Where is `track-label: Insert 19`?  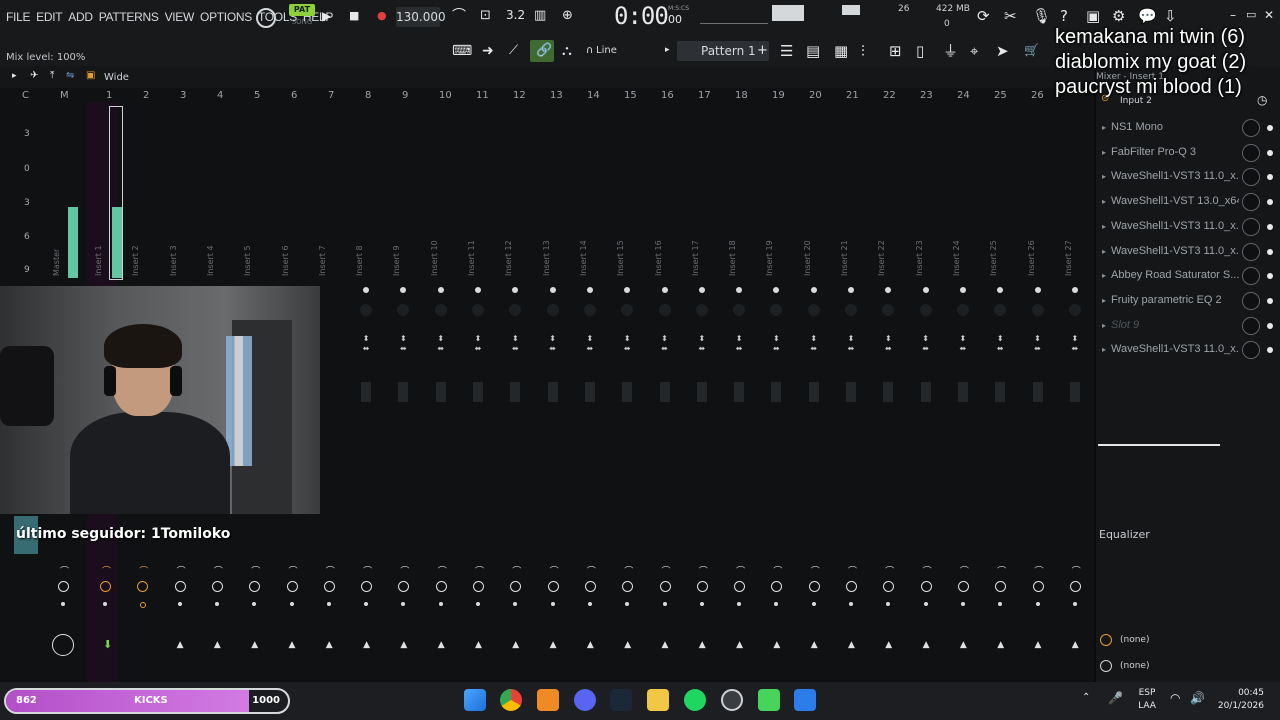
track-label: Insert 19 is located at coordinates (769, 258).